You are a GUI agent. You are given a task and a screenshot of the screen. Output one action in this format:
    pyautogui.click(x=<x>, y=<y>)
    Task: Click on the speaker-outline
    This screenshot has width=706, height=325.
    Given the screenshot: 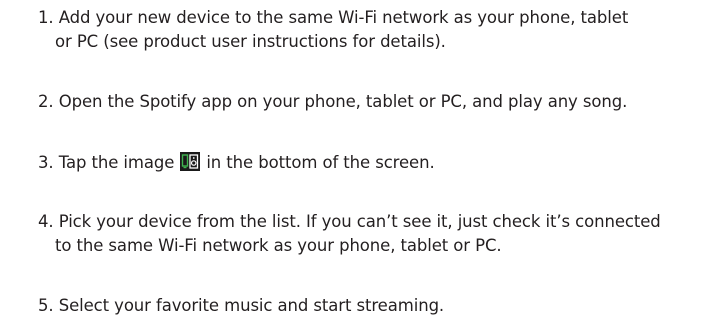 What is the action you would take?
    pyautogui.click(x=194, y=161)
    